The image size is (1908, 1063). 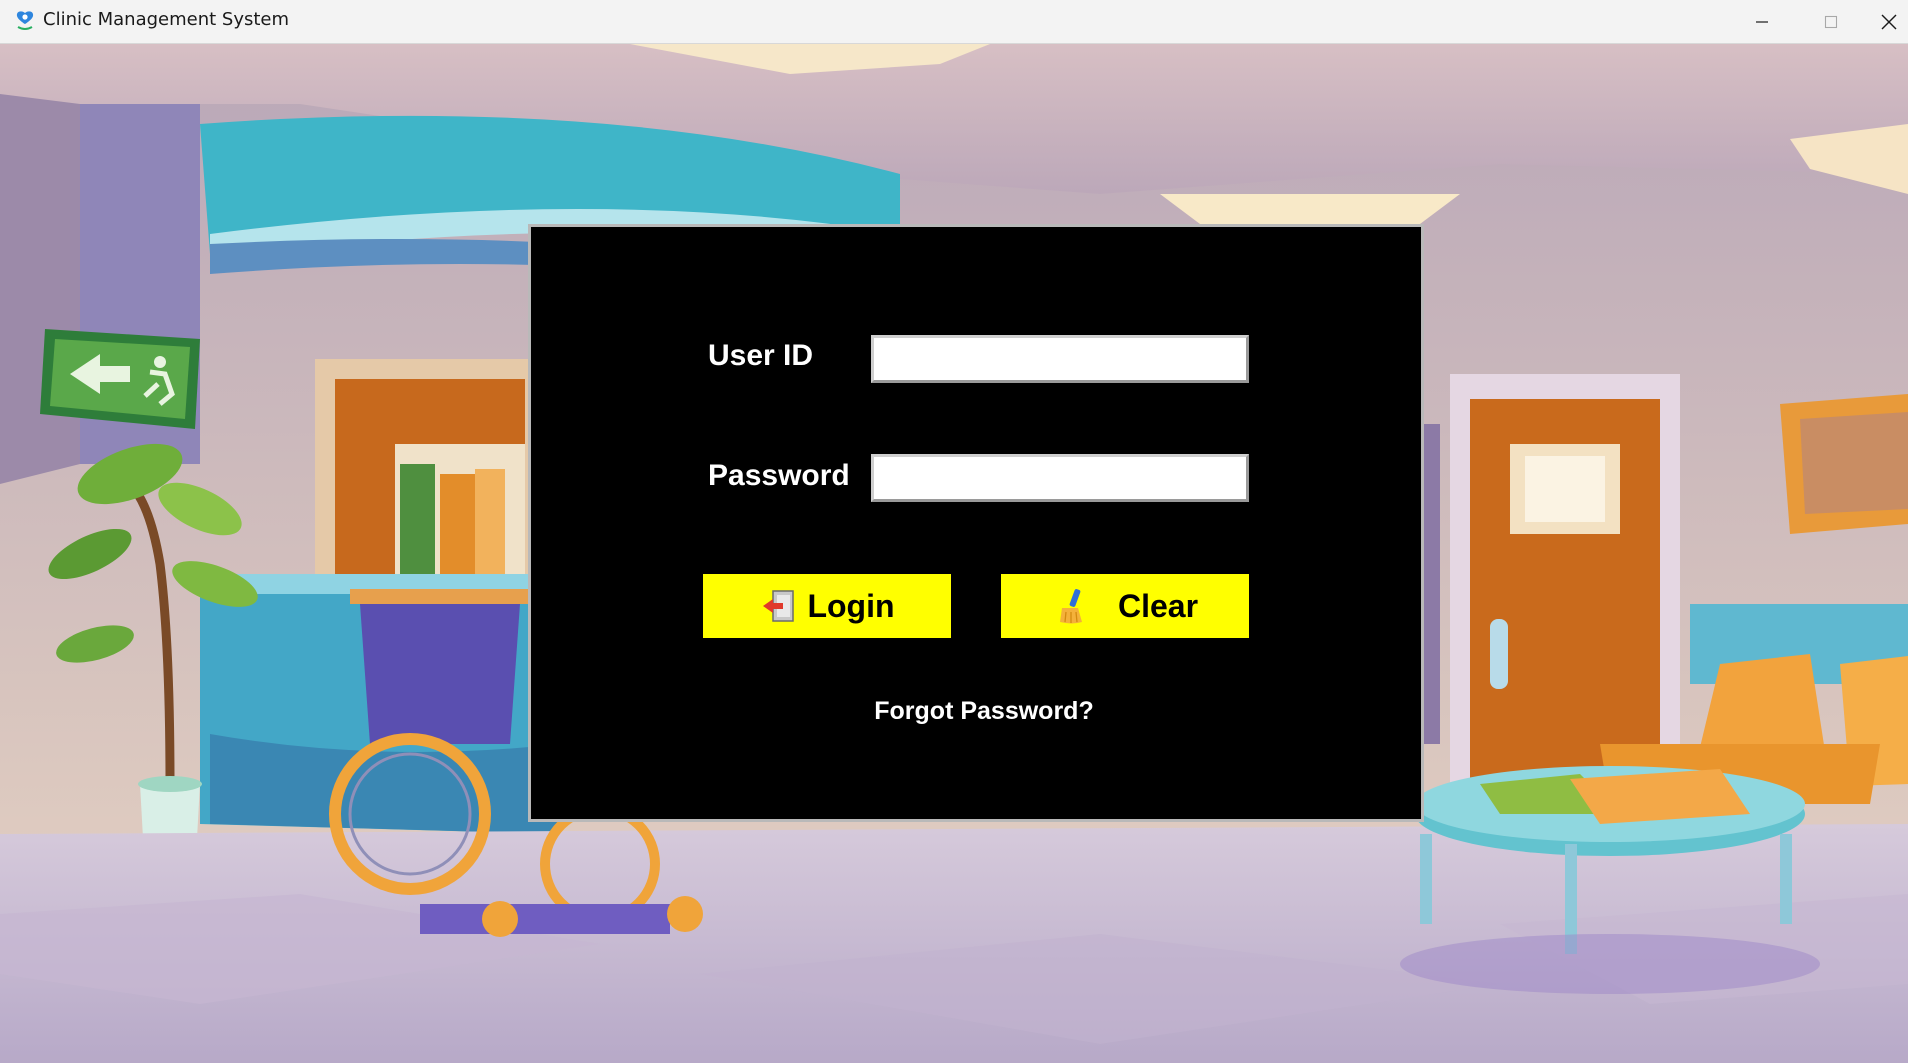 What do you see at coordinates (954, 22) in the screenshot?
I see `window-title-bar: Clinic Management System` at bounding box center [954, 22].